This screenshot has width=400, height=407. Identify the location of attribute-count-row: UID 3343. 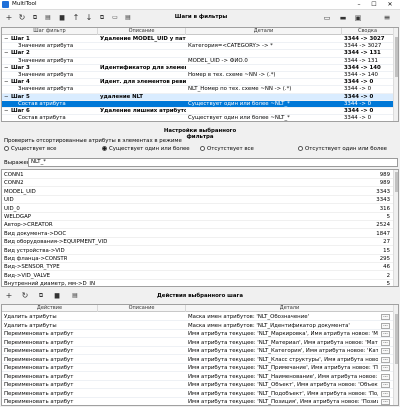
(200, 200).